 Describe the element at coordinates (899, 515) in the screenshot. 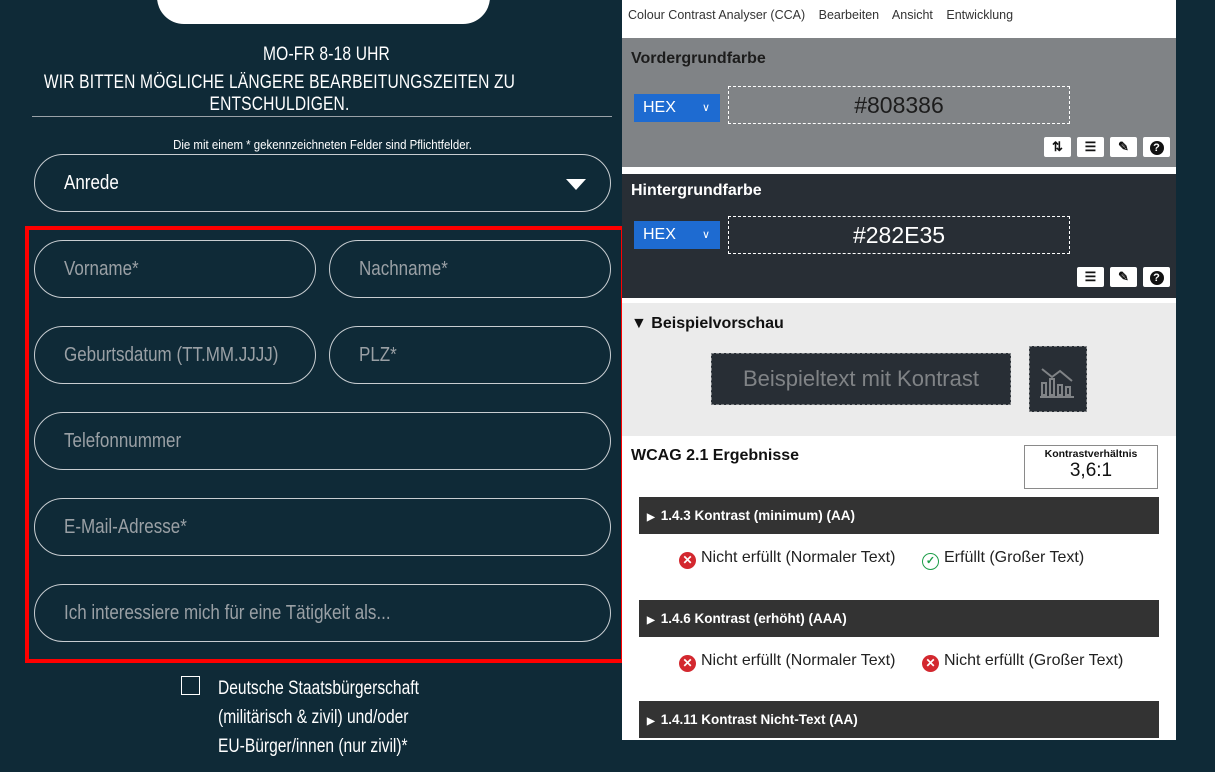

I see `criterion-1-4-3: ▶ 1.4.3 Kontrast (minimum) (AA)` at that location.